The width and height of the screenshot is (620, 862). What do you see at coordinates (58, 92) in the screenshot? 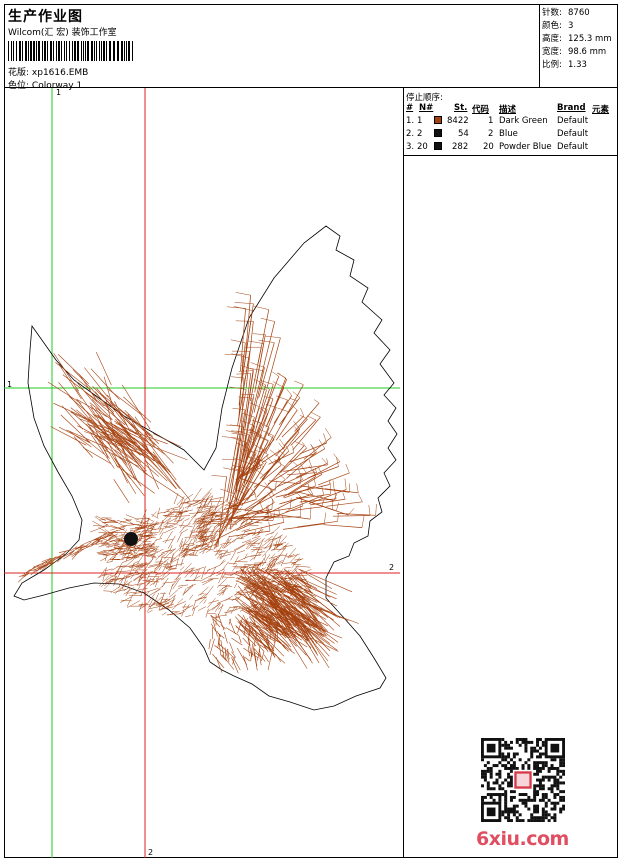
I see `axis-label-v1: 1` at bounding box center [58, 92].